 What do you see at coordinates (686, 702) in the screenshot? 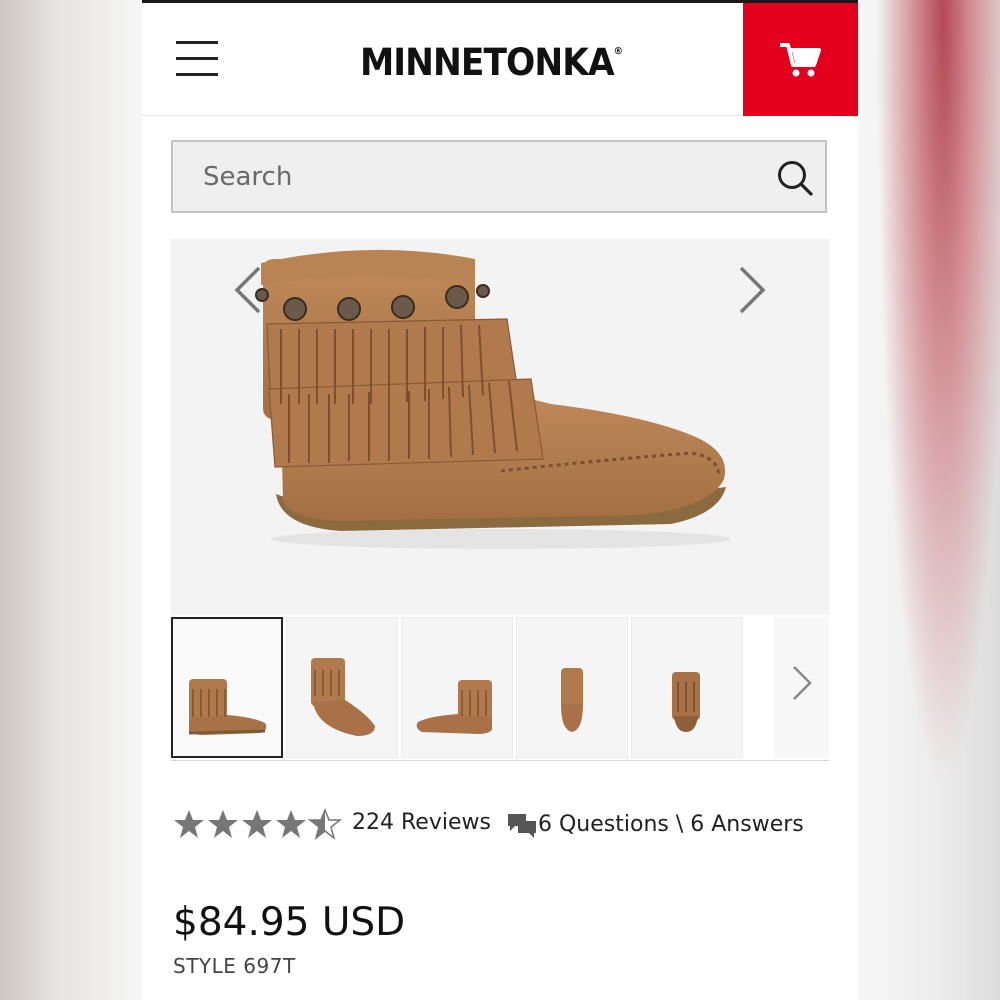
I see `thumb-boot-back` at bounding box center [686, 702].